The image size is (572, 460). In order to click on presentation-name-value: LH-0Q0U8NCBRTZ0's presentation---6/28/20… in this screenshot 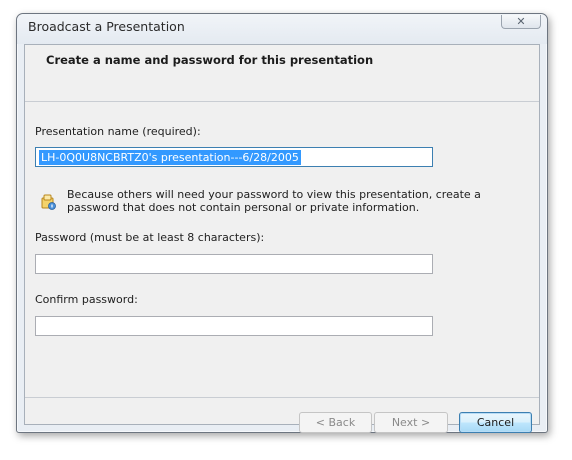, I will do `click(170, 157)`.